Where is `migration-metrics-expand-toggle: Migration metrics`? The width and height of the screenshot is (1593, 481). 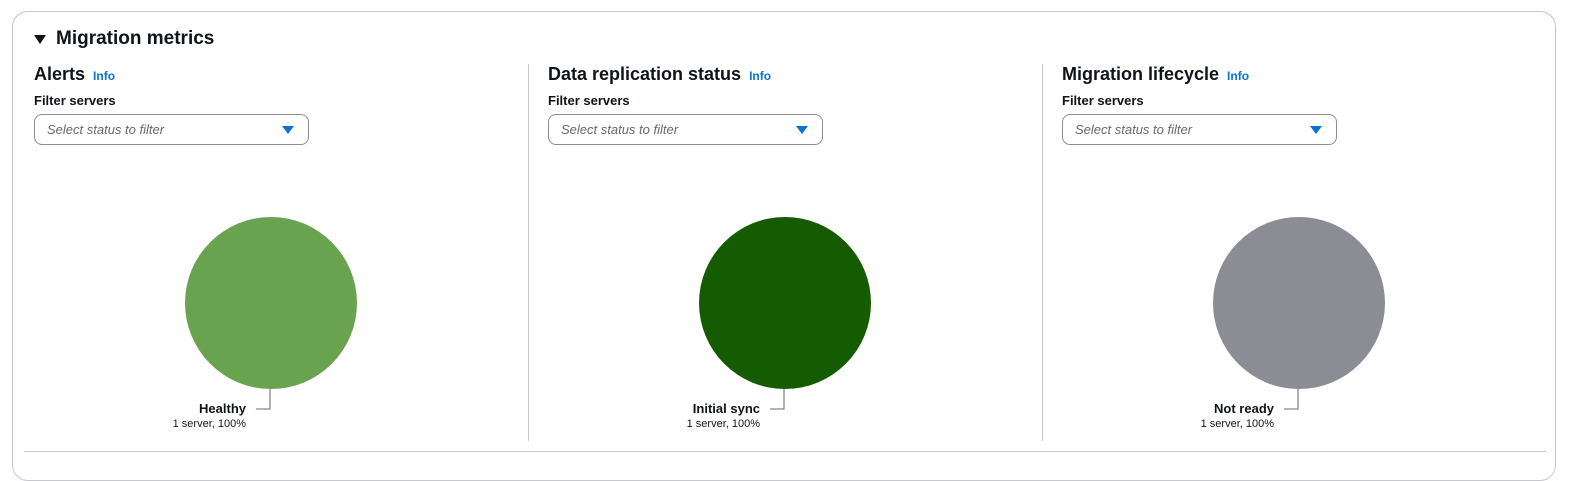 migration-metrics-expand-toggle: Migration metrics is located at coordinates (124, 39).